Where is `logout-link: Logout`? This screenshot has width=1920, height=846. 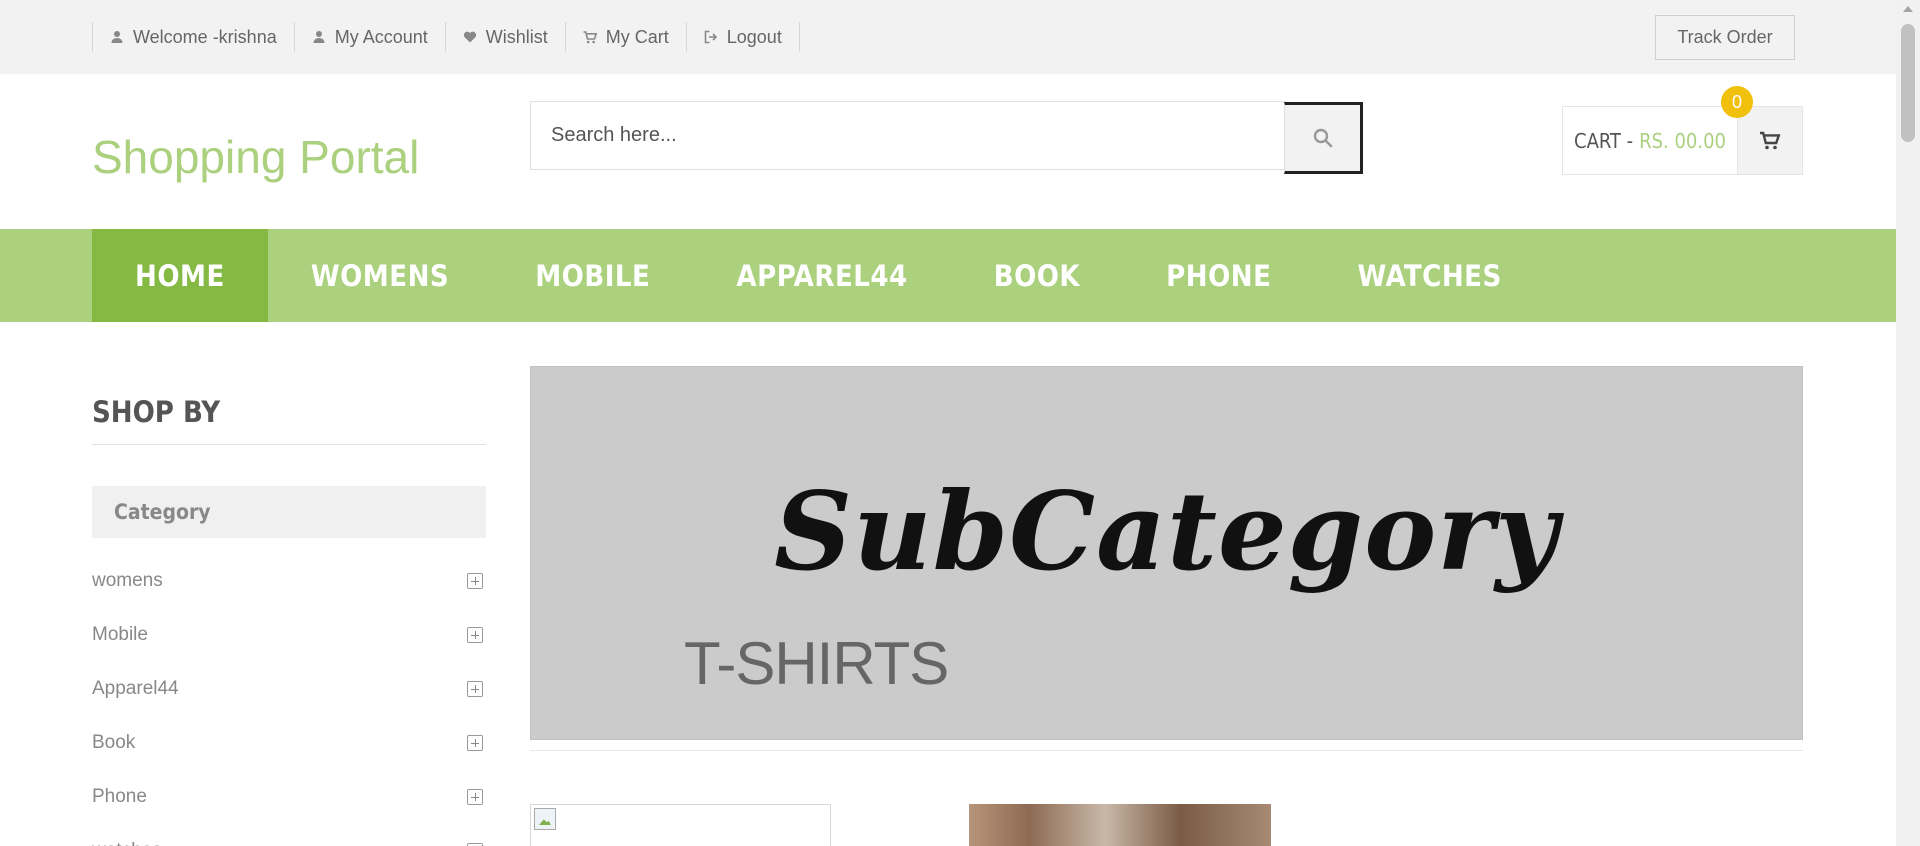 logout-link: Logout is located at coordinates (743, 37).